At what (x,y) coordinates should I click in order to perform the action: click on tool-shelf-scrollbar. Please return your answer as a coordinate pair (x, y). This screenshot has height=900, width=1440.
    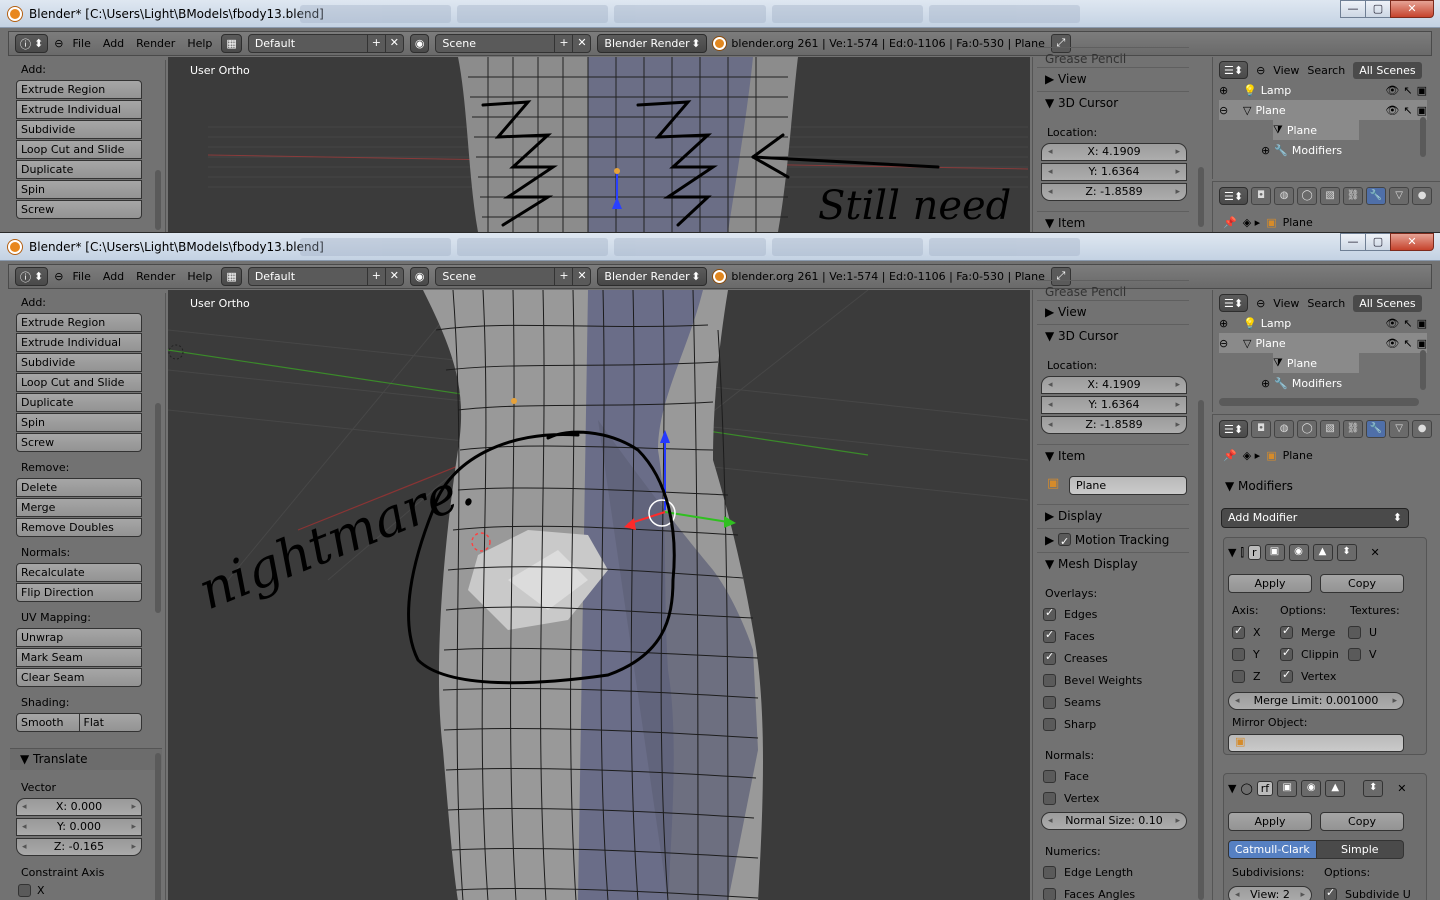
    Looking at the image, I should click on (158, 200).